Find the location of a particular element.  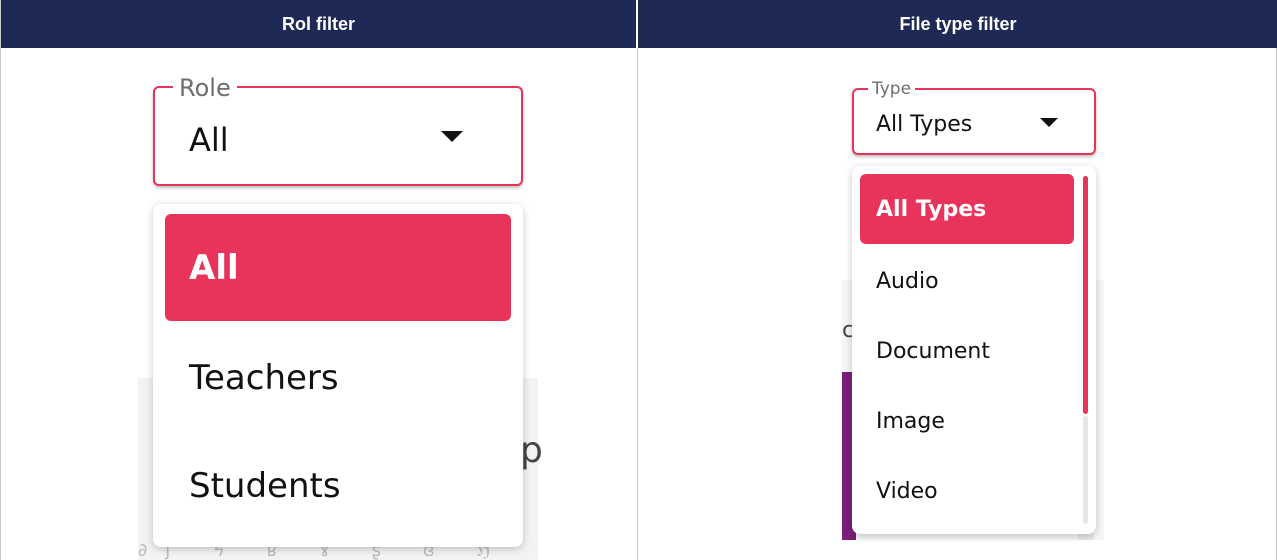

menu-scrollbar-thumb is located at coordinates (1085, 295).